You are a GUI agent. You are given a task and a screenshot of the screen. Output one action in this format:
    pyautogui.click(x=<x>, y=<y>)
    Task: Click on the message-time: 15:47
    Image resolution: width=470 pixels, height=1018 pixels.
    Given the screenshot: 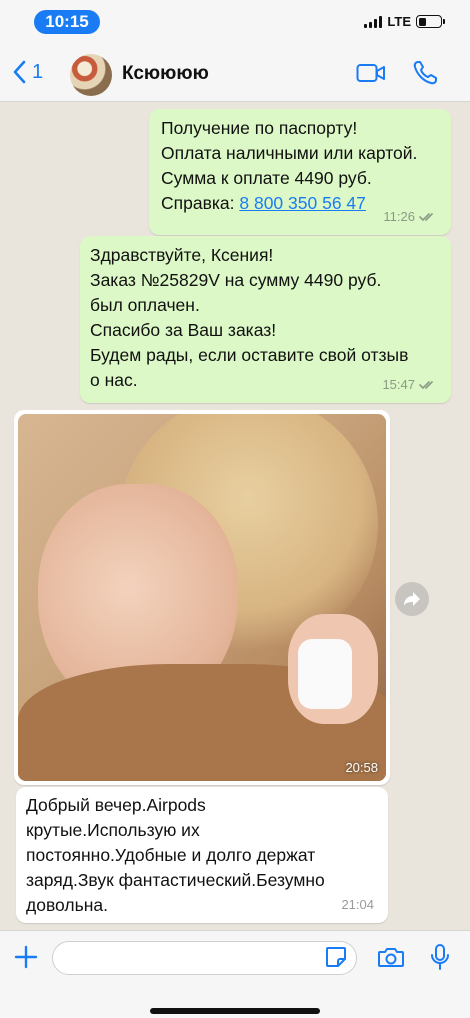 What is the action you would take?
    pyautogui.click(x=398, y=384)
    